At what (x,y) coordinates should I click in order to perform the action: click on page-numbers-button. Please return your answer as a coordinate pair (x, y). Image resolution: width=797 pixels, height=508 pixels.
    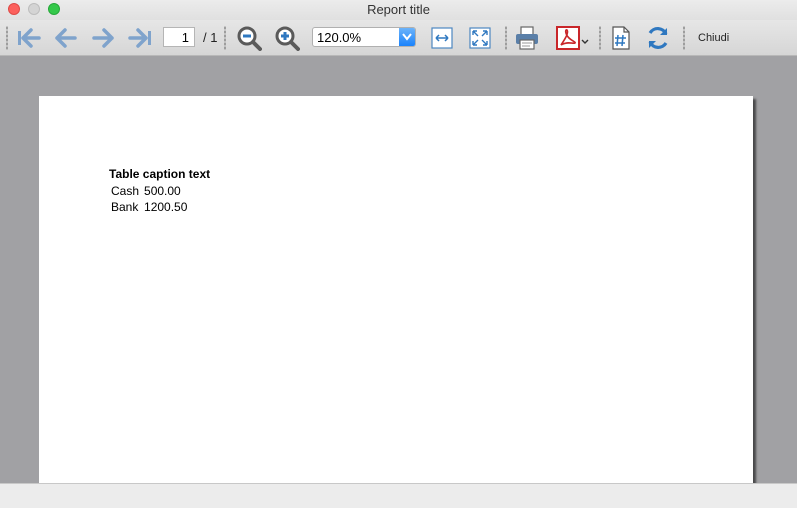
    Looking at the image, I should click on (621, 38).